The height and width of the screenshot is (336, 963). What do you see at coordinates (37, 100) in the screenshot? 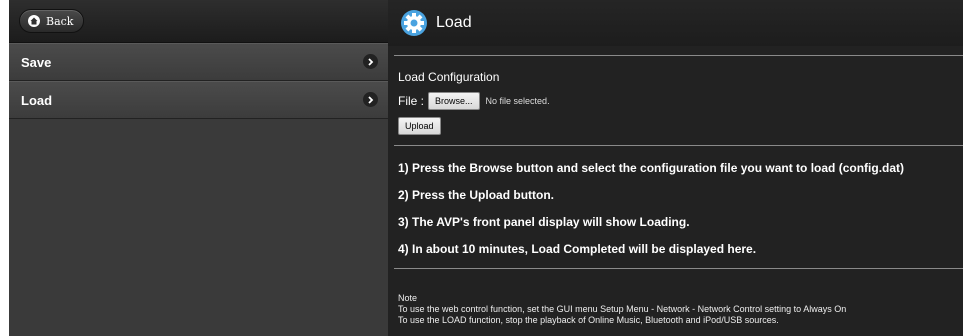
I see `sidebar-item-label: Load` at bounding box center [37, 100].